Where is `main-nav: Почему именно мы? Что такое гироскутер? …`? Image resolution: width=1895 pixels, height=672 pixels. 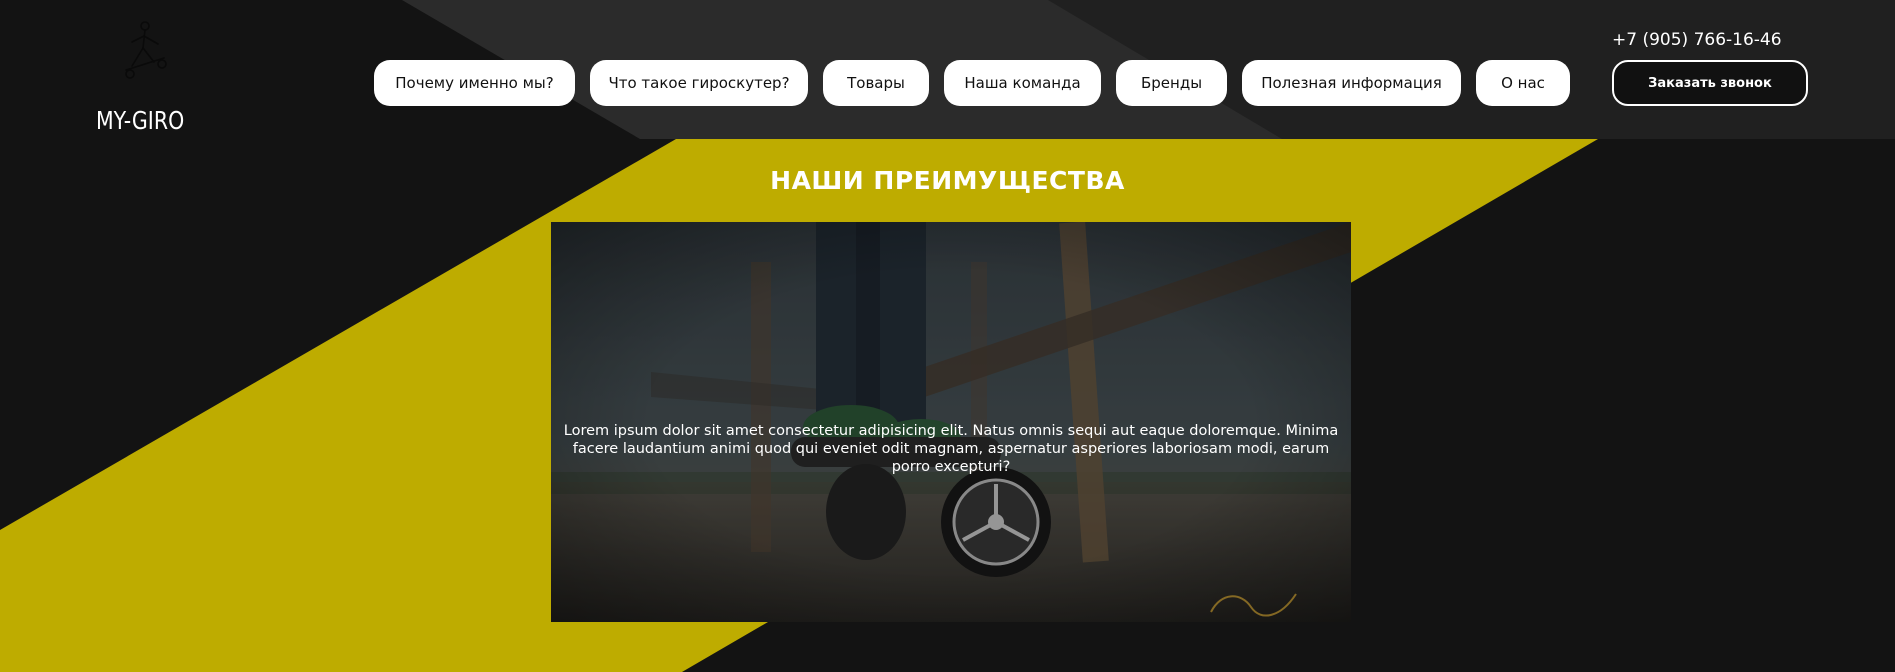
main-nav: Почему именно мы? Что такое гироскутер? … is located at coordinates (972, 83).